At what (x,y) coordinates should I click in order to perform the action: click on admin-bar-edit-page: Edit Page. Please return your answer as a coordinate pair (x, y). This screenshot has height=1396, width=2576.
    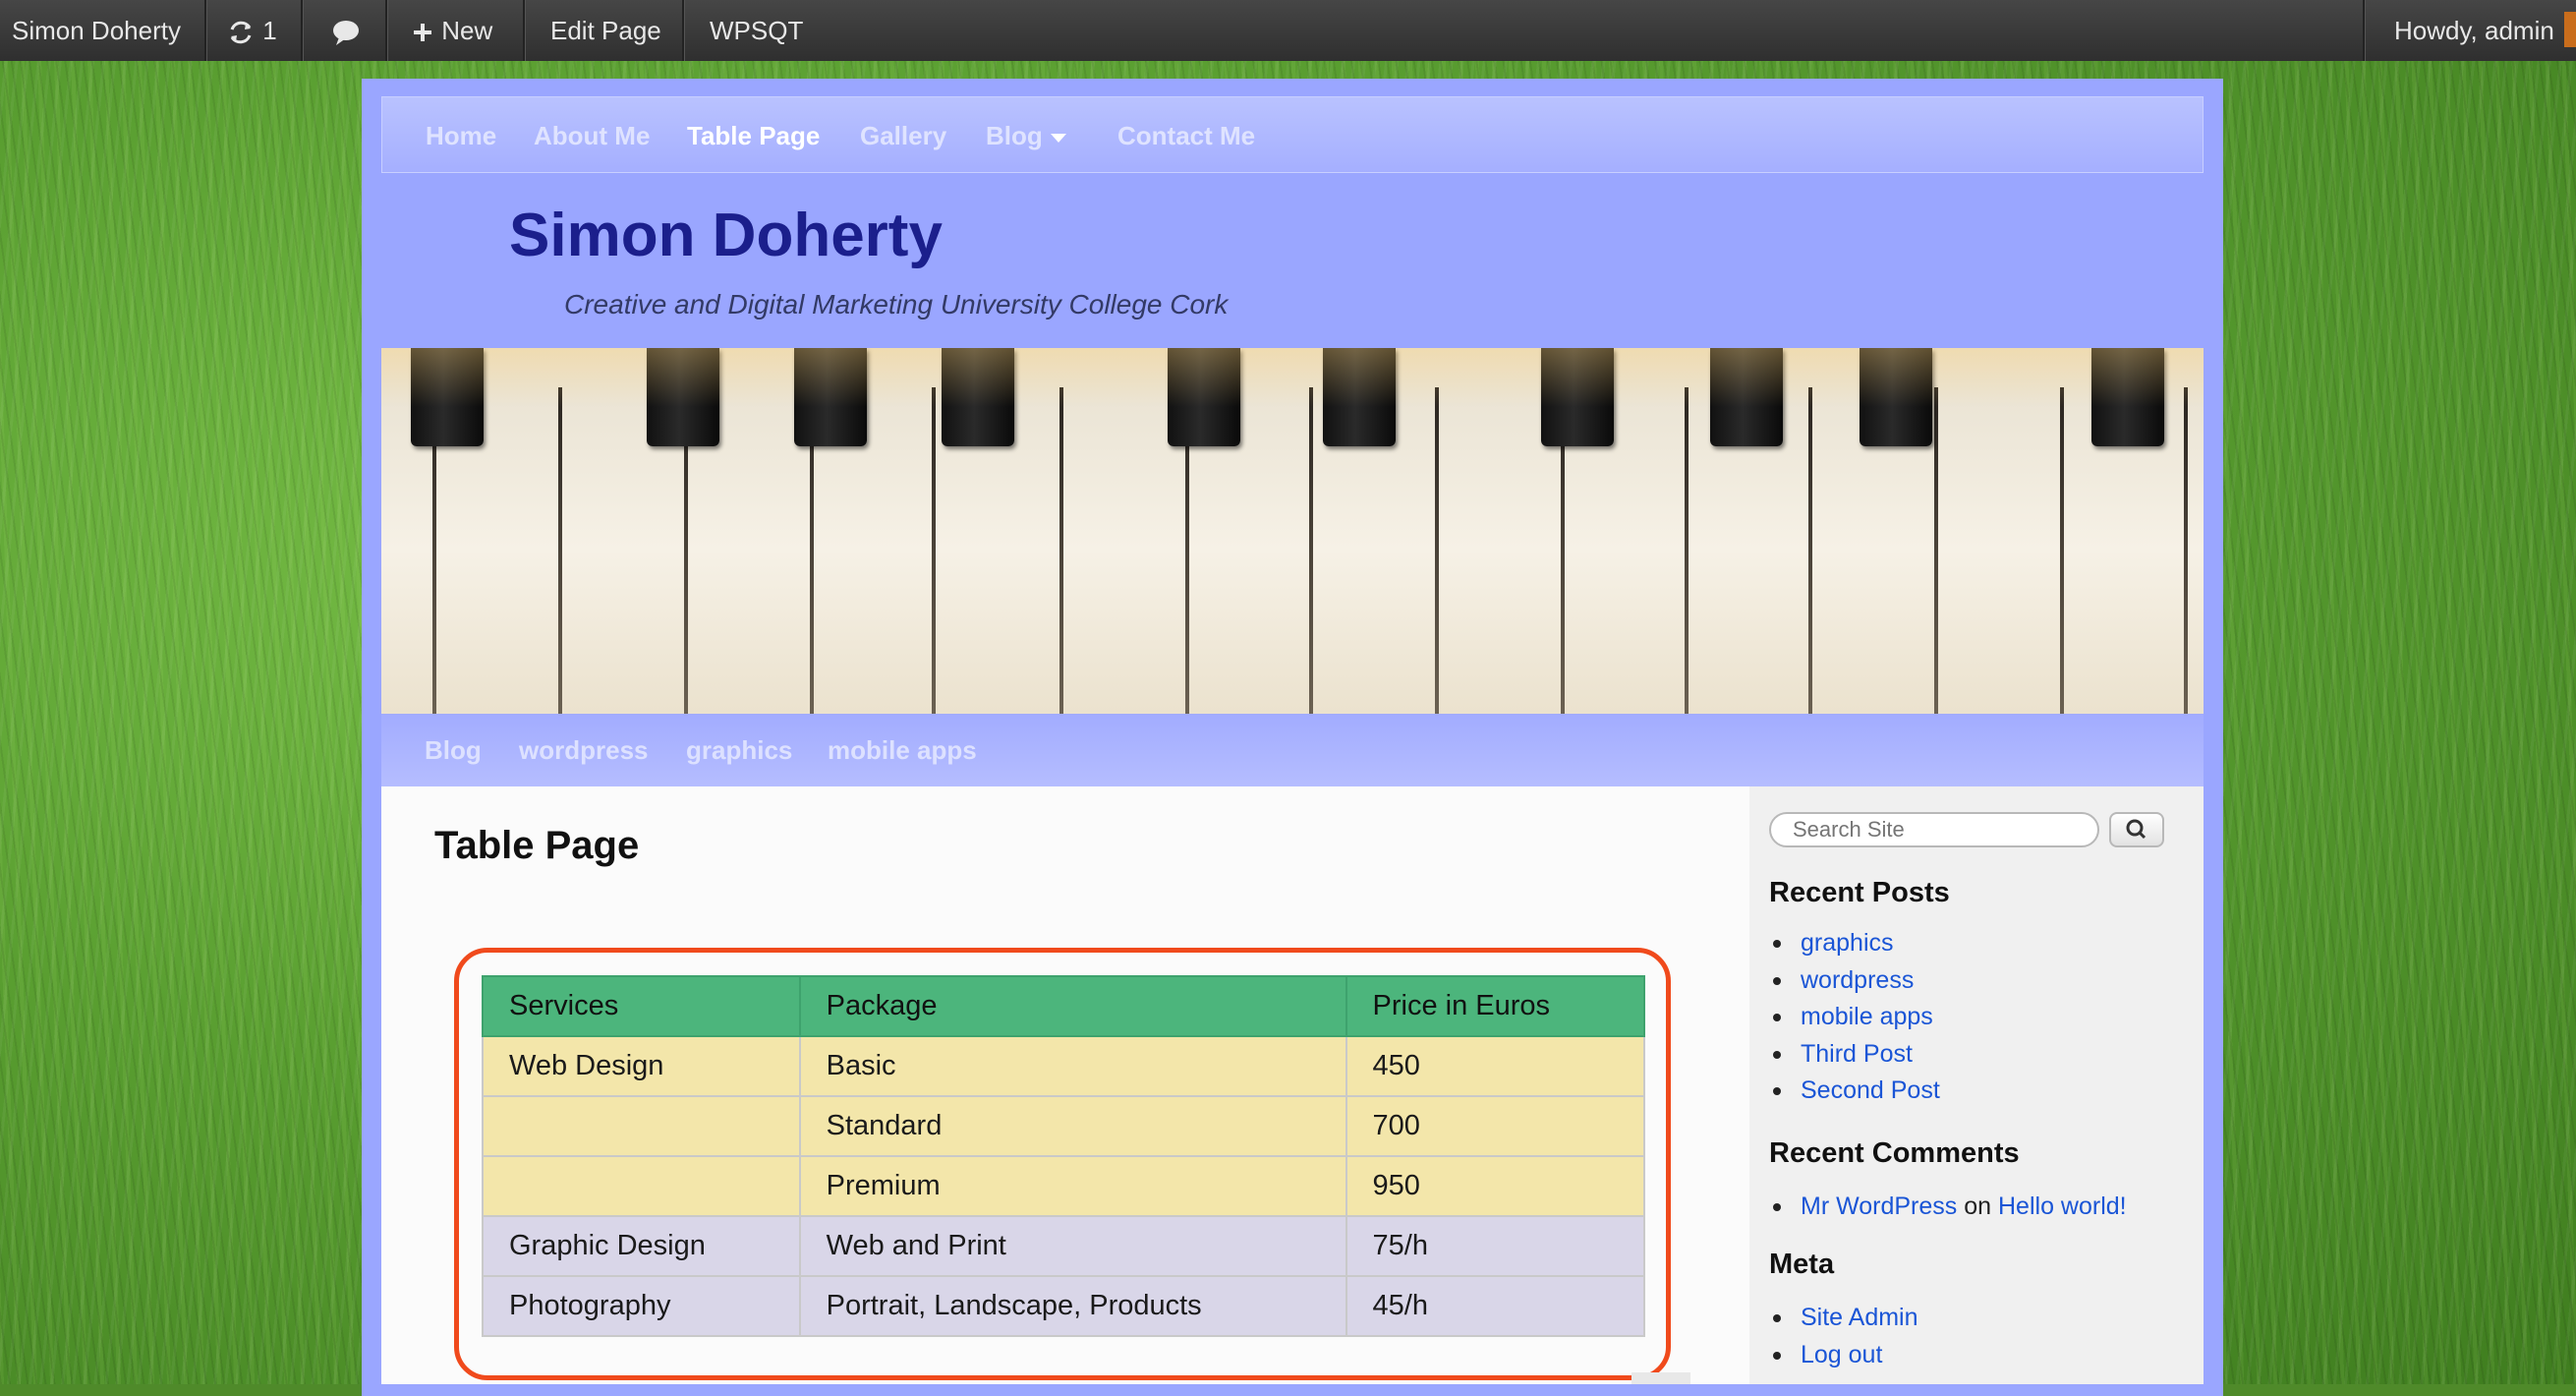
    Looking at the image, I should click on (606, 30).